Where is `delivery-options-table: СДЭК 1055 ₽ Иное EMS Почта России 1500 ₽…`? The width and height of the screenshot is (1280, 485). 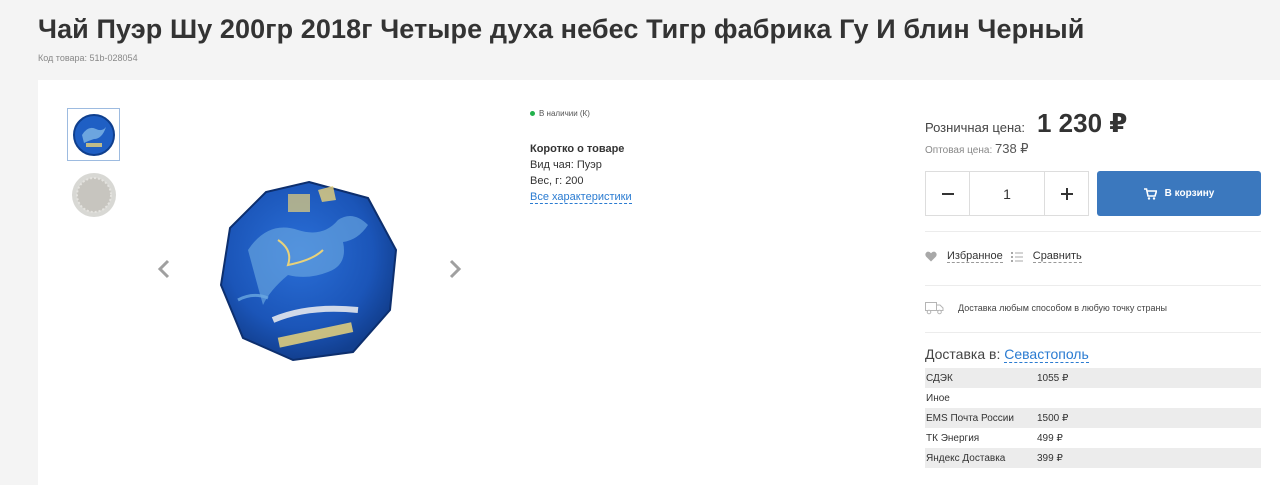 delivery-options-table: СДЭК 1055 ₽ Иное EMS Почта России 1500 ₽… is located at coordinates (1093, 418).